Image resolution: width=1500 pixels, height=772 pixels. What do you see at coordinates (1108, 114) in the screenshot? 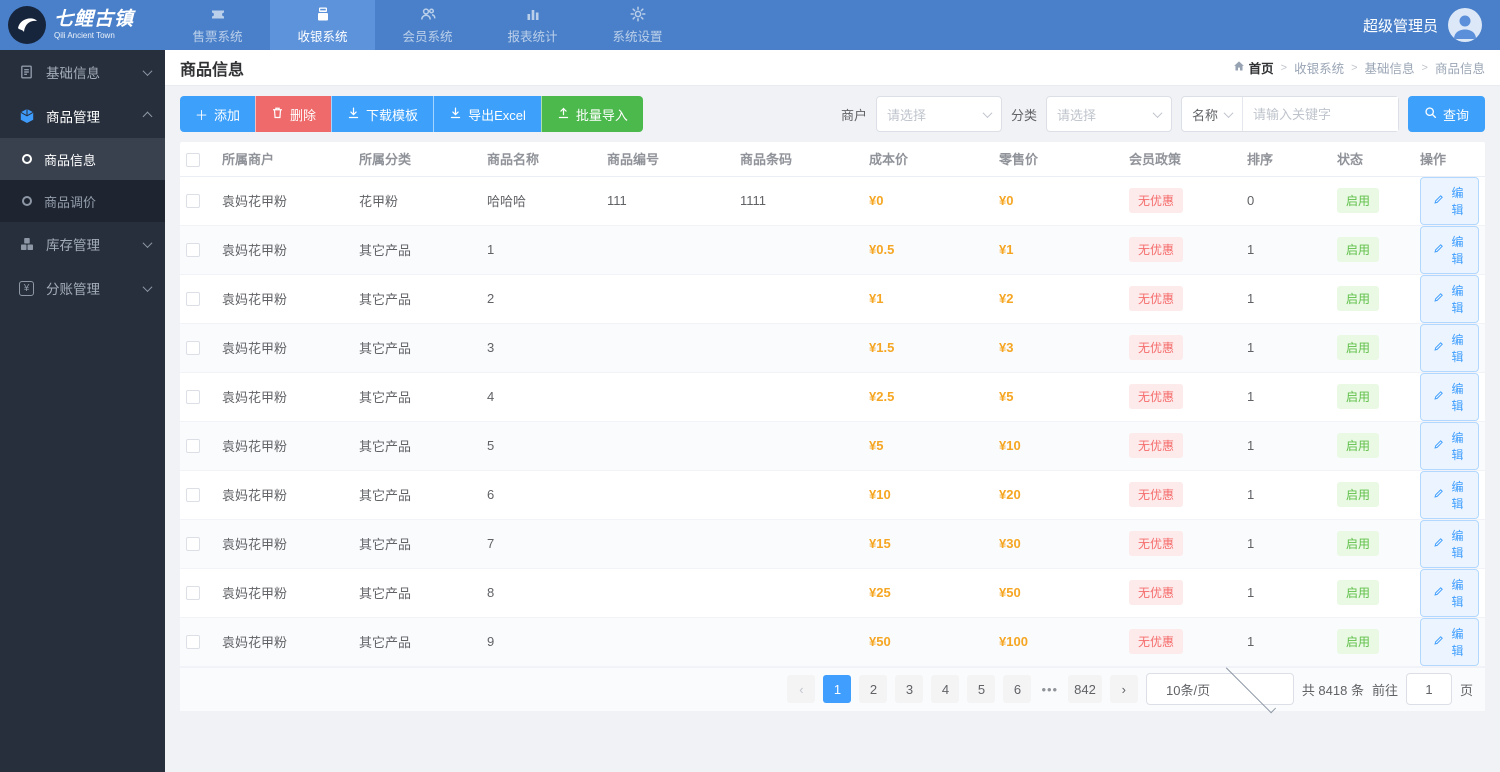
I see `category-select: 请选择` at bounding box center [1108, 114].